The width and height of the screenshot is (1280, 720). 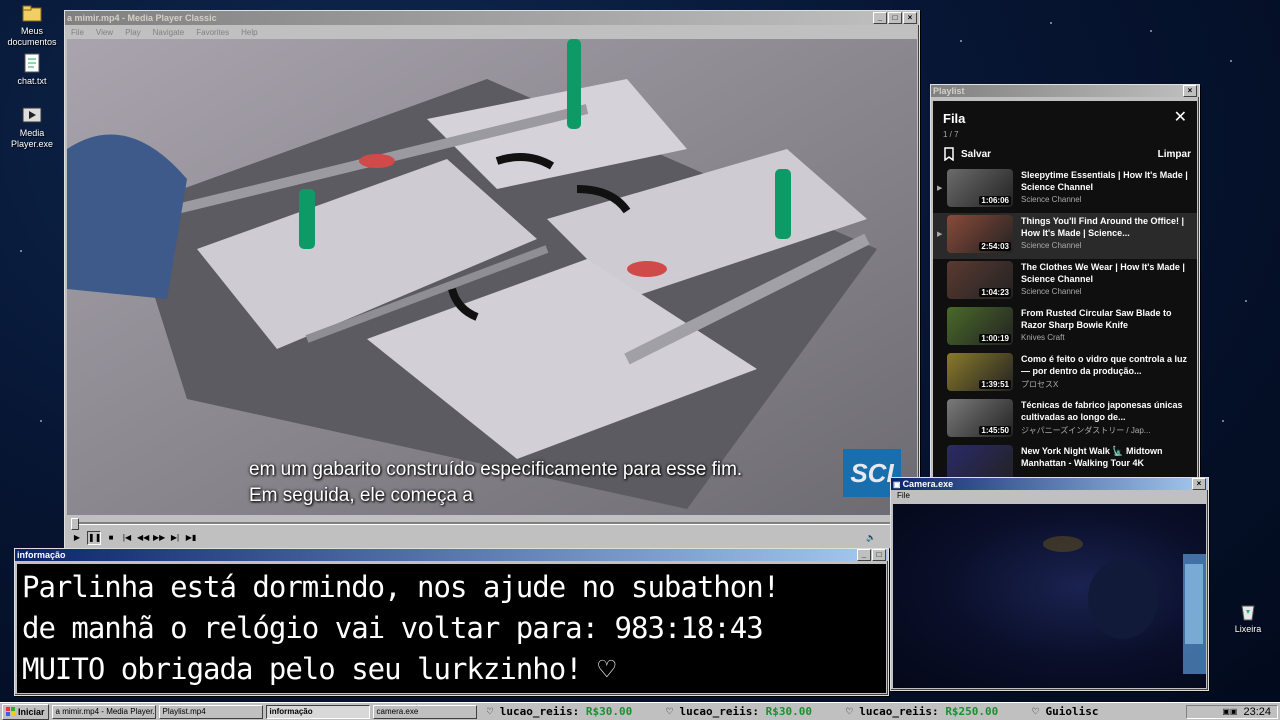 I want to click on frame-step-icon: ▶▮, so click(x=191, y=538).